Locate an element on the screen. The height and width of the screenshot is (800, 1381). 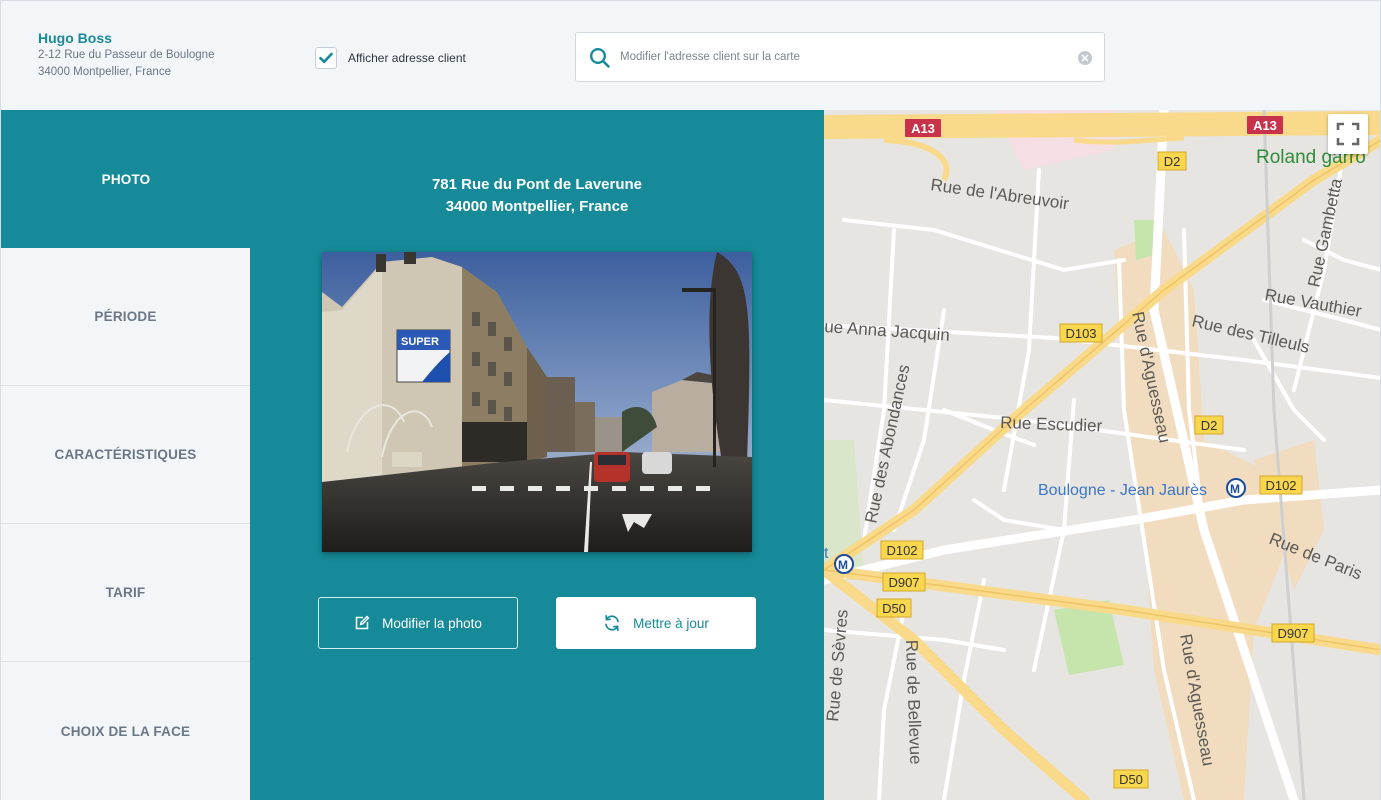
road-badge: D103 is located at coordinates (1081, 333).